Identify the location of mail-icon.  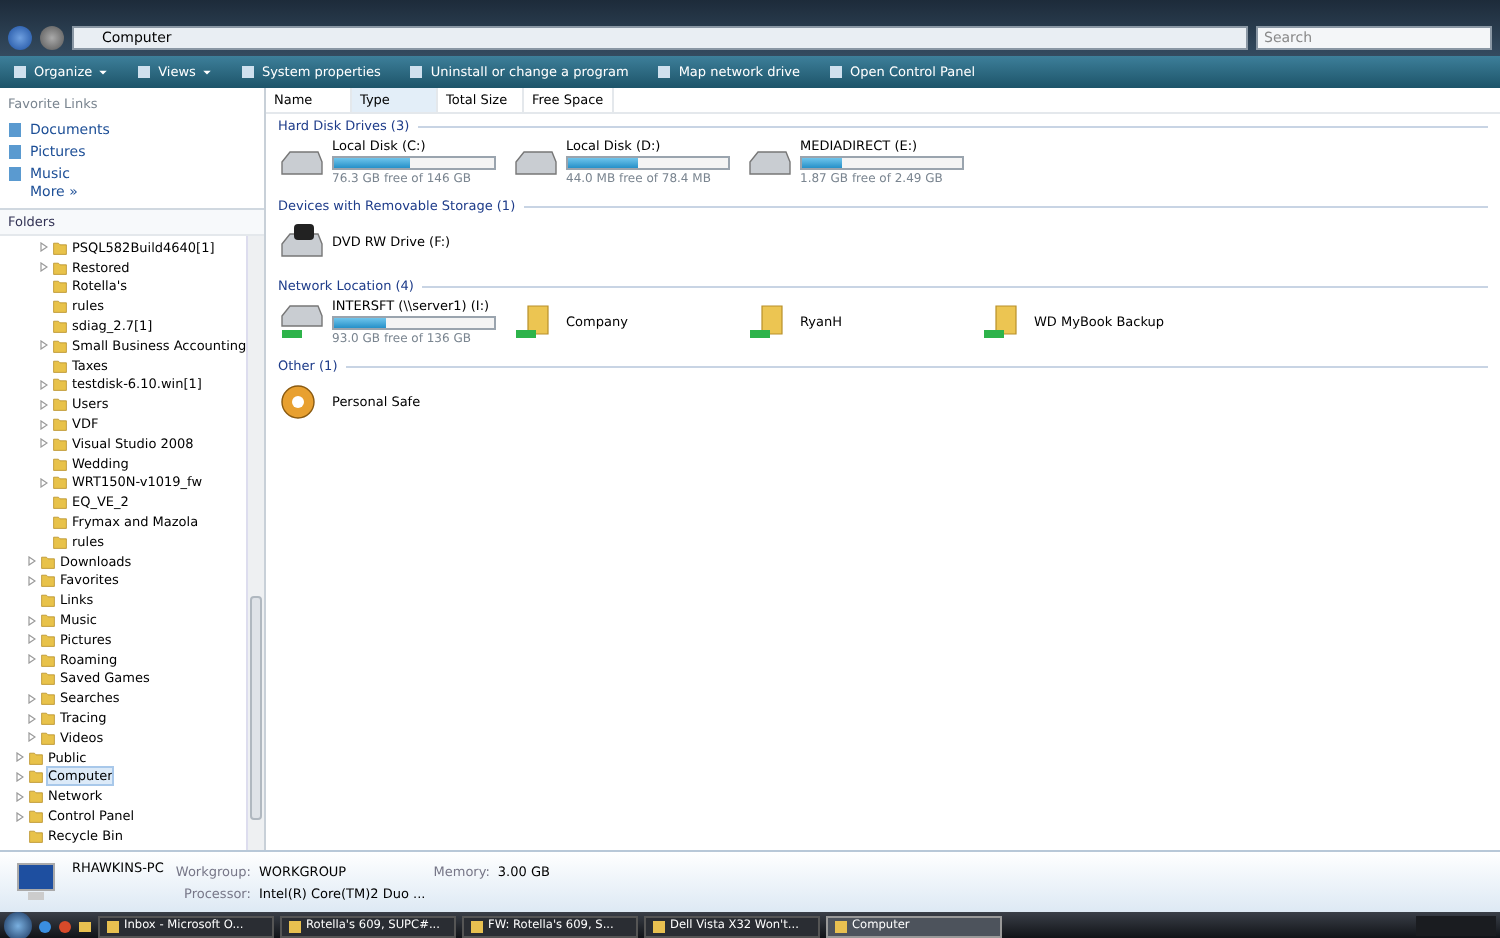
(85, 926).